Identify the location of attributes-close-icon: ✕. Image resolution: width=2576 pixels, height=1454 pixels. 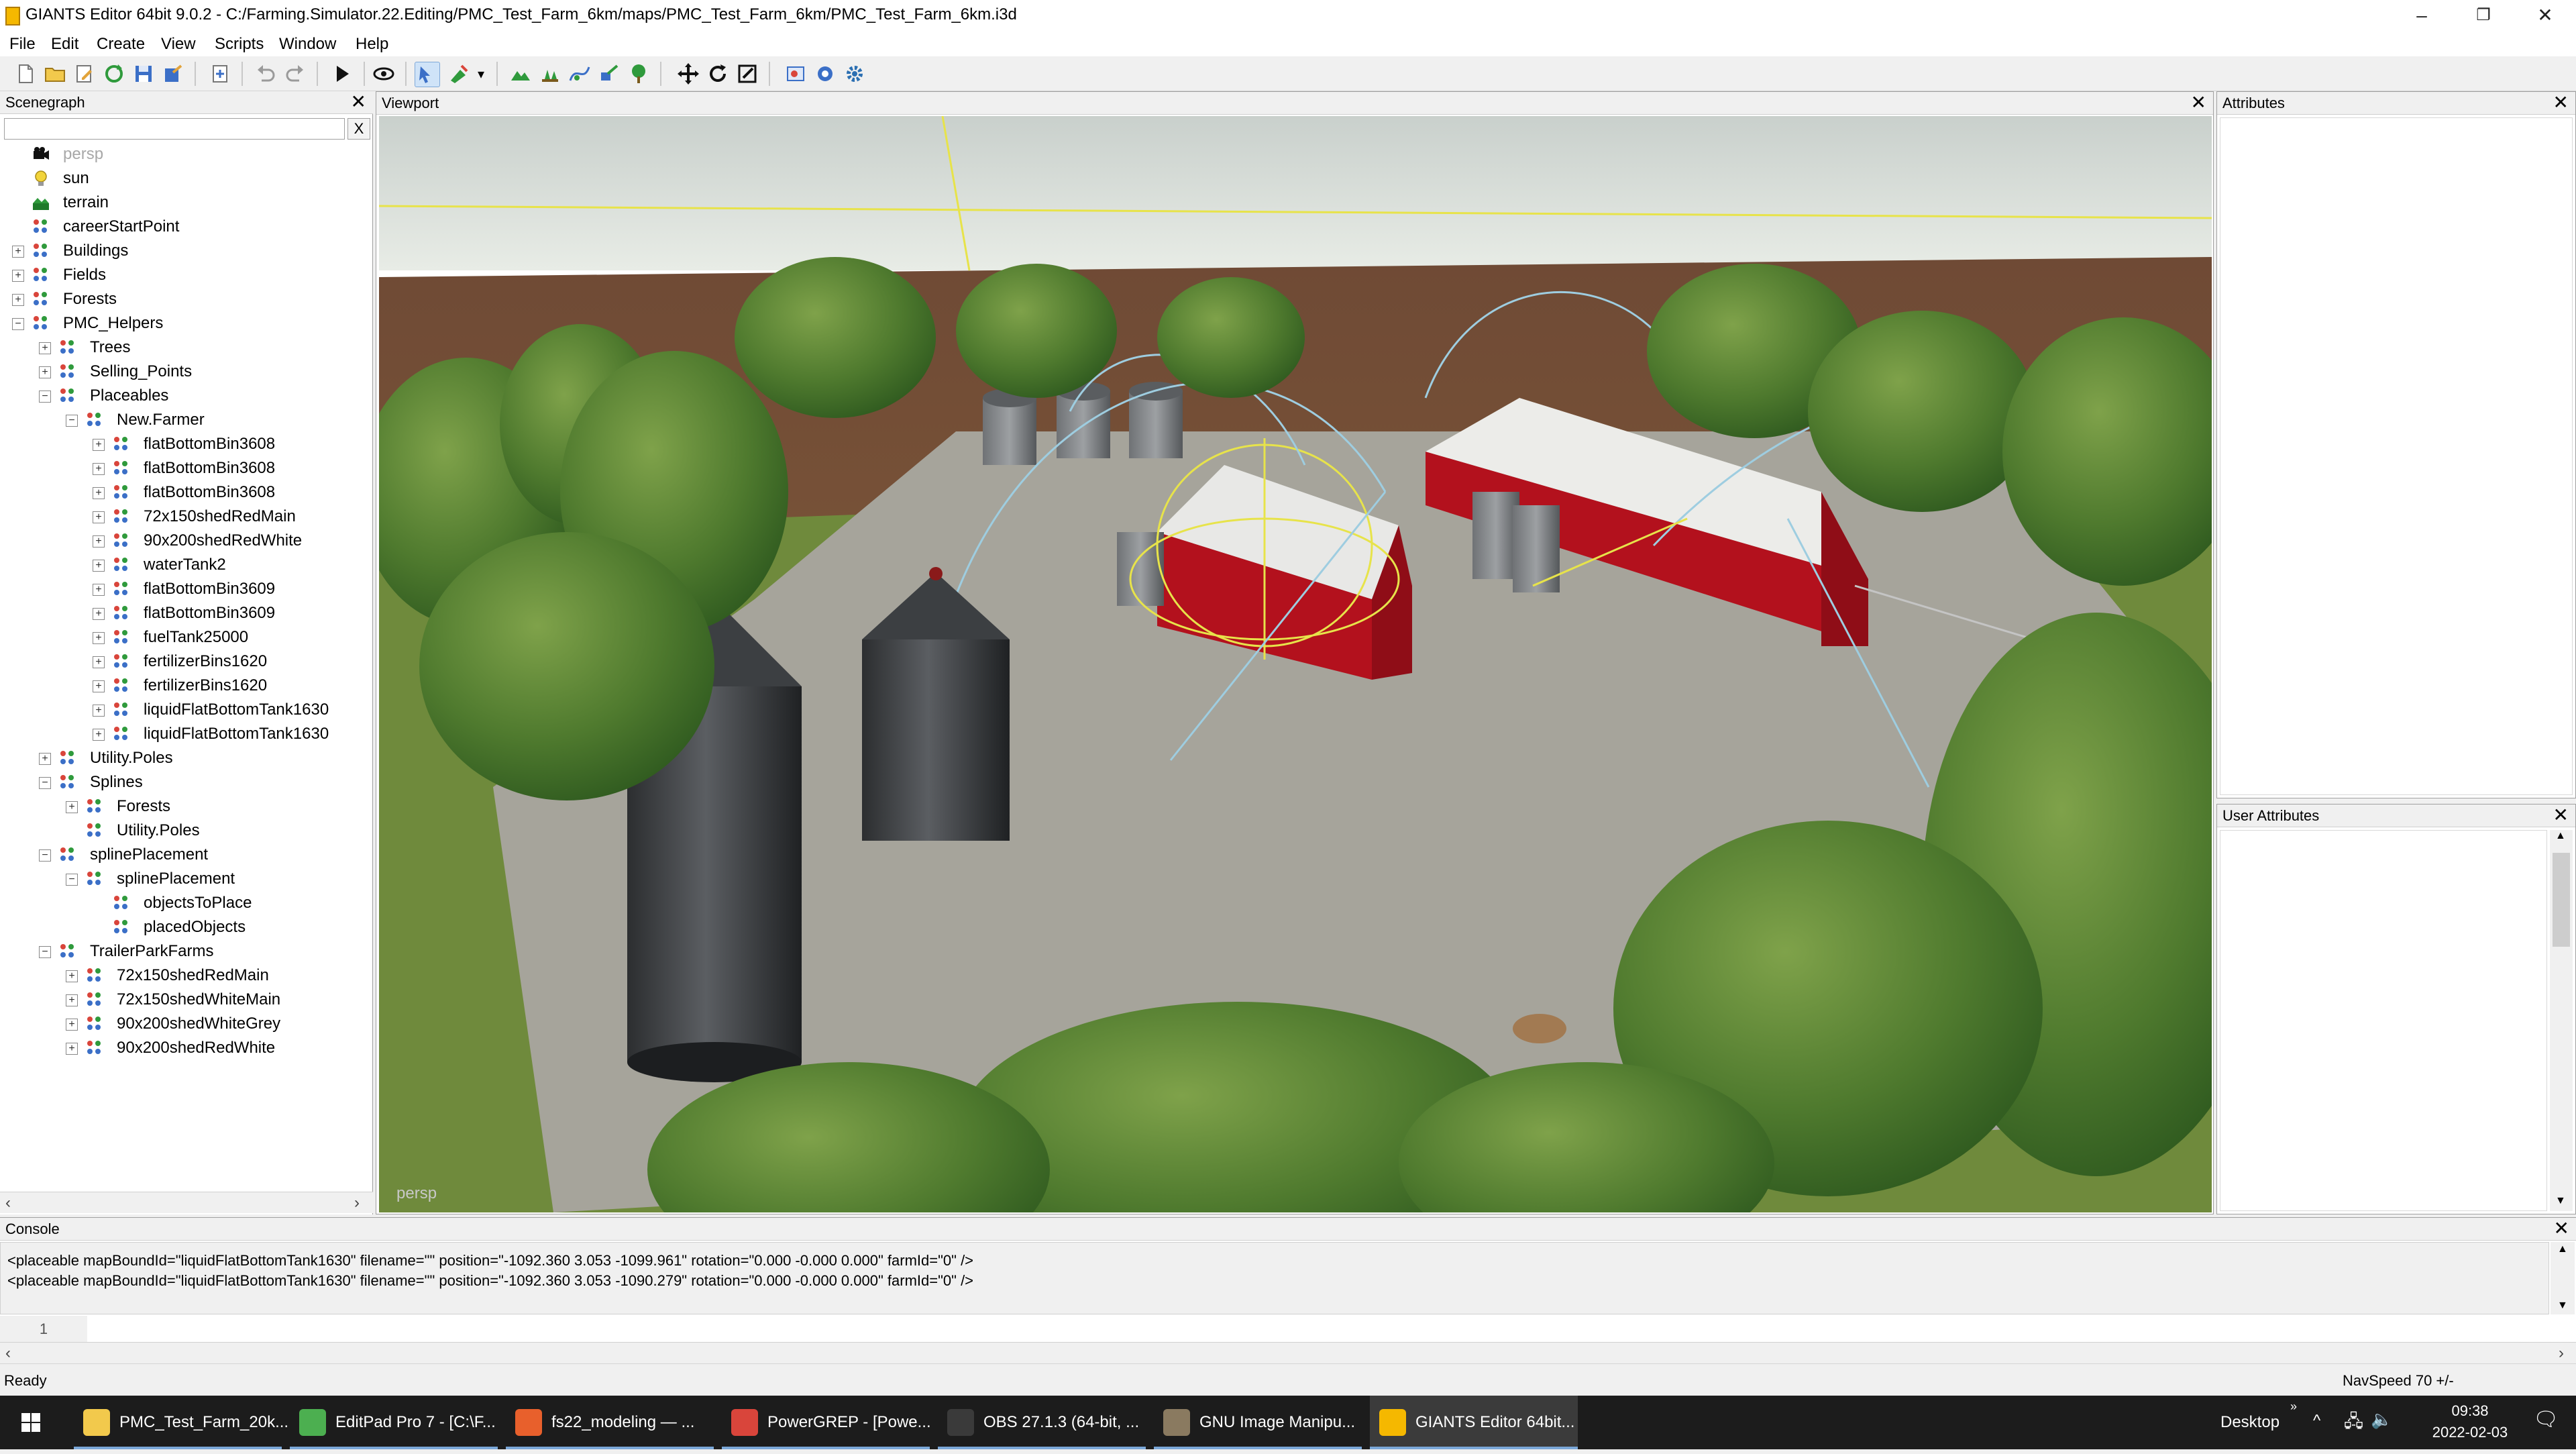
(2561, 103).